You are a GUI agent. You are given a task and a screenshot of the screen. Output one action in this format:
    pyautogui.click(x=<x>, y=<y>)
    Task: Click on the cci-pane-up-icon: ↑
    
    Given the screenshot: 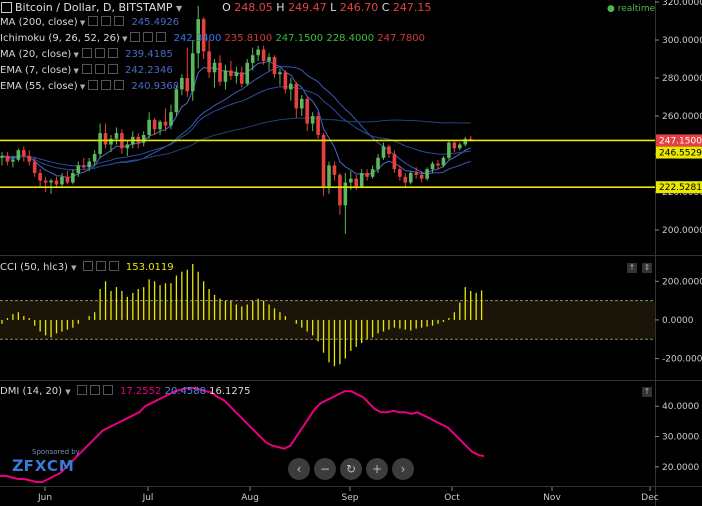 What is the action you would take?
    pyautogui.click(x=632, y=268)
    